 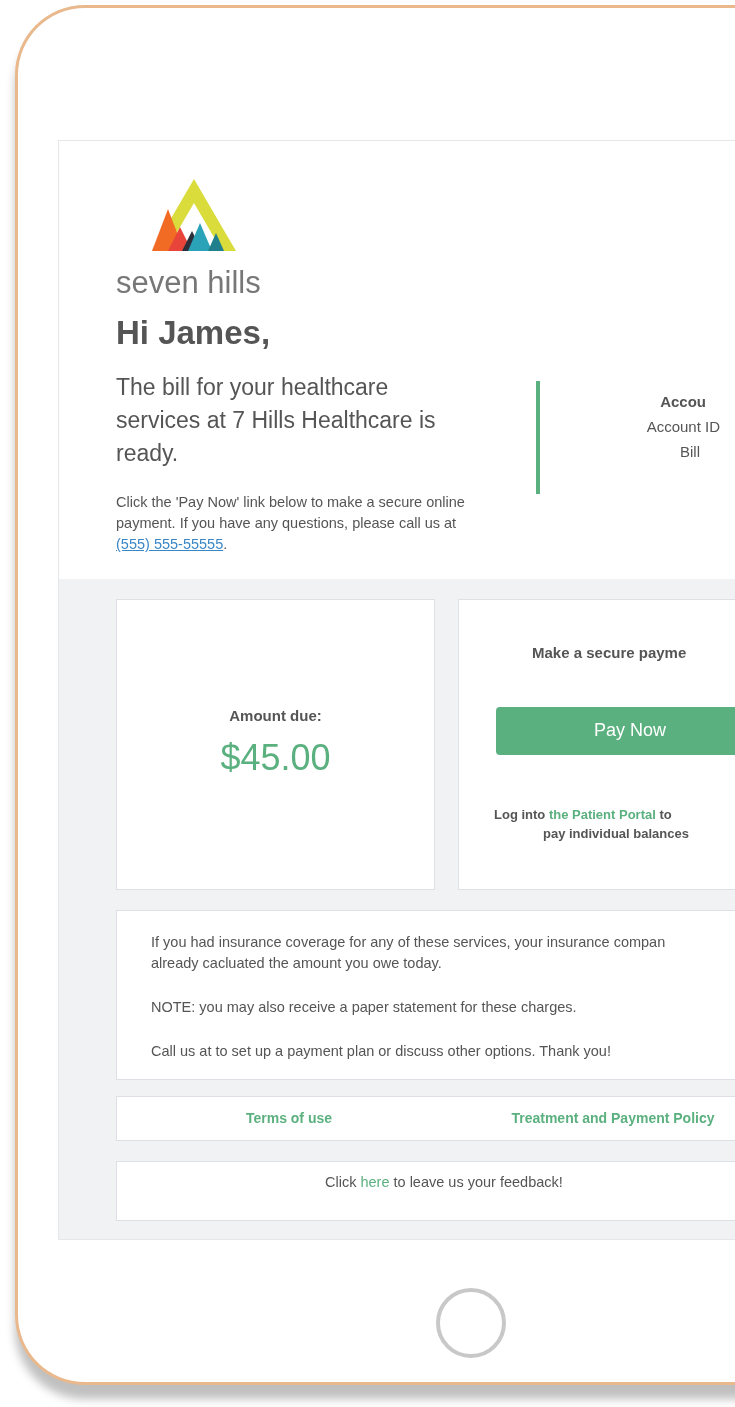 I want to click on mountain-logo-icon, so click(x=194, y=216).